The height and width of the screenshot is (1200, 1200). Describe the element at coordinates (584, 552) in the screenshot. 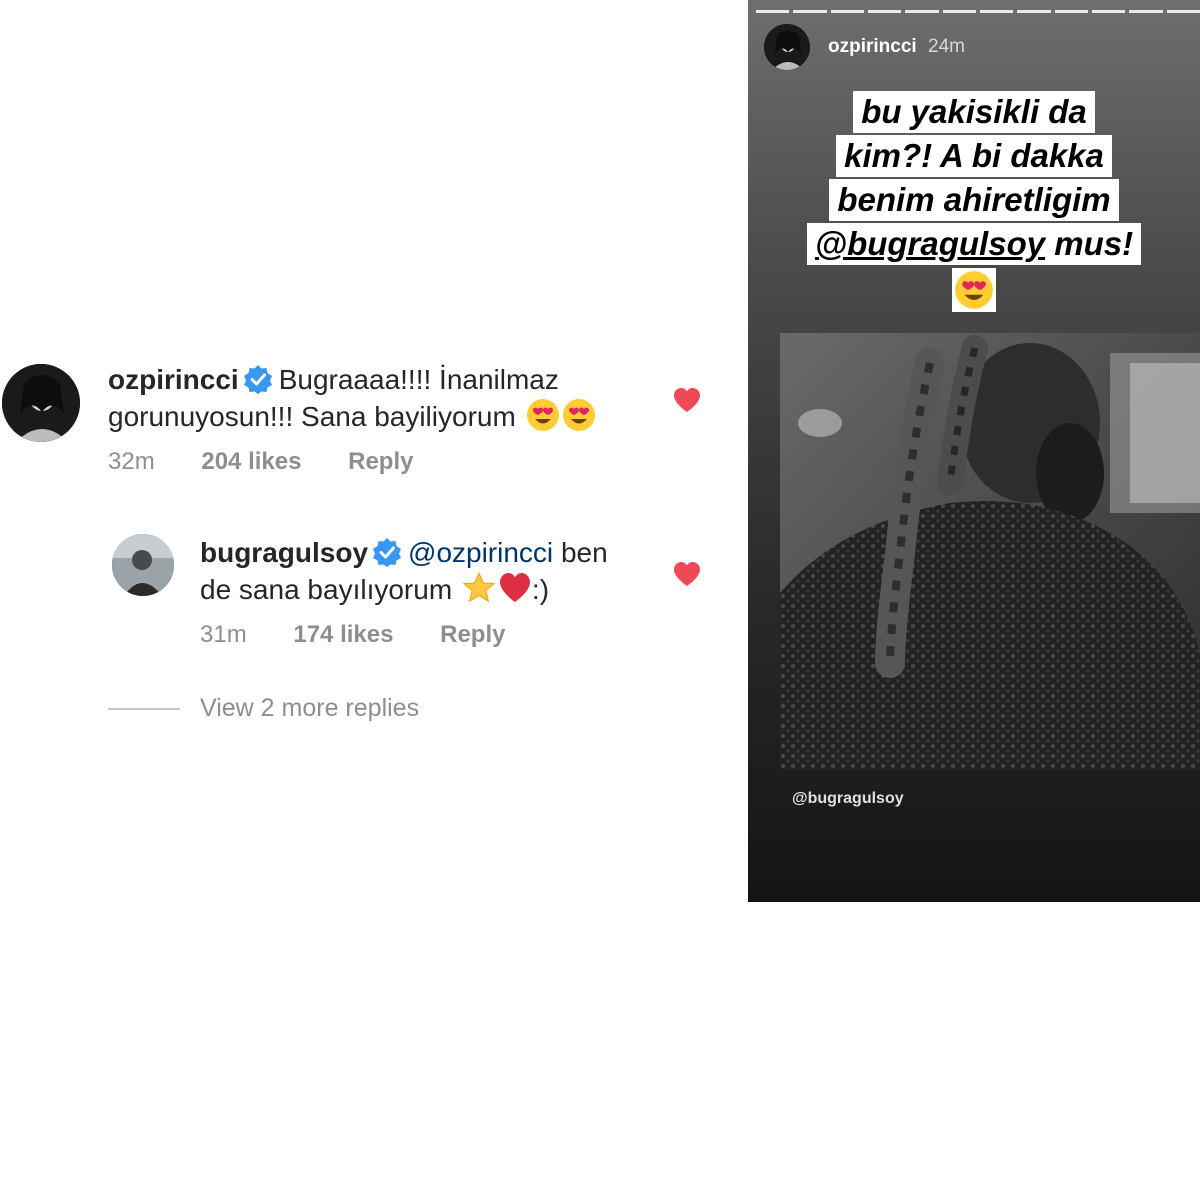

I see `comment-text-line1: ben` at that location.